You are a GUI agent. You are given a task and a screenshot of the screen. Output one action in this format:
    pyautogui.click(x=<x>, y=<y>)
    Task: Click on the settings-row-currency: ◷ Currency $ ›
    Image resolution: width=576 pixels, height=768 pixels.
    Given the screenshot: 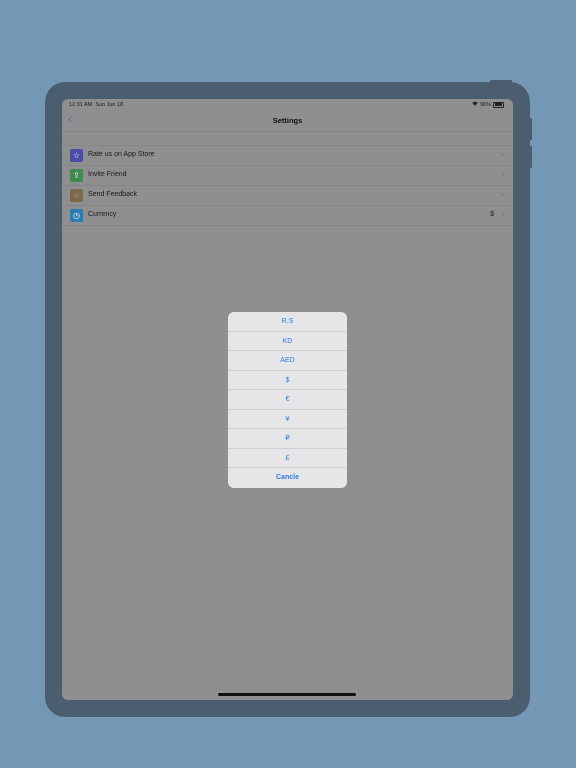 What is the action you would take?
    pyautogui.click(x=287, y=216)
    